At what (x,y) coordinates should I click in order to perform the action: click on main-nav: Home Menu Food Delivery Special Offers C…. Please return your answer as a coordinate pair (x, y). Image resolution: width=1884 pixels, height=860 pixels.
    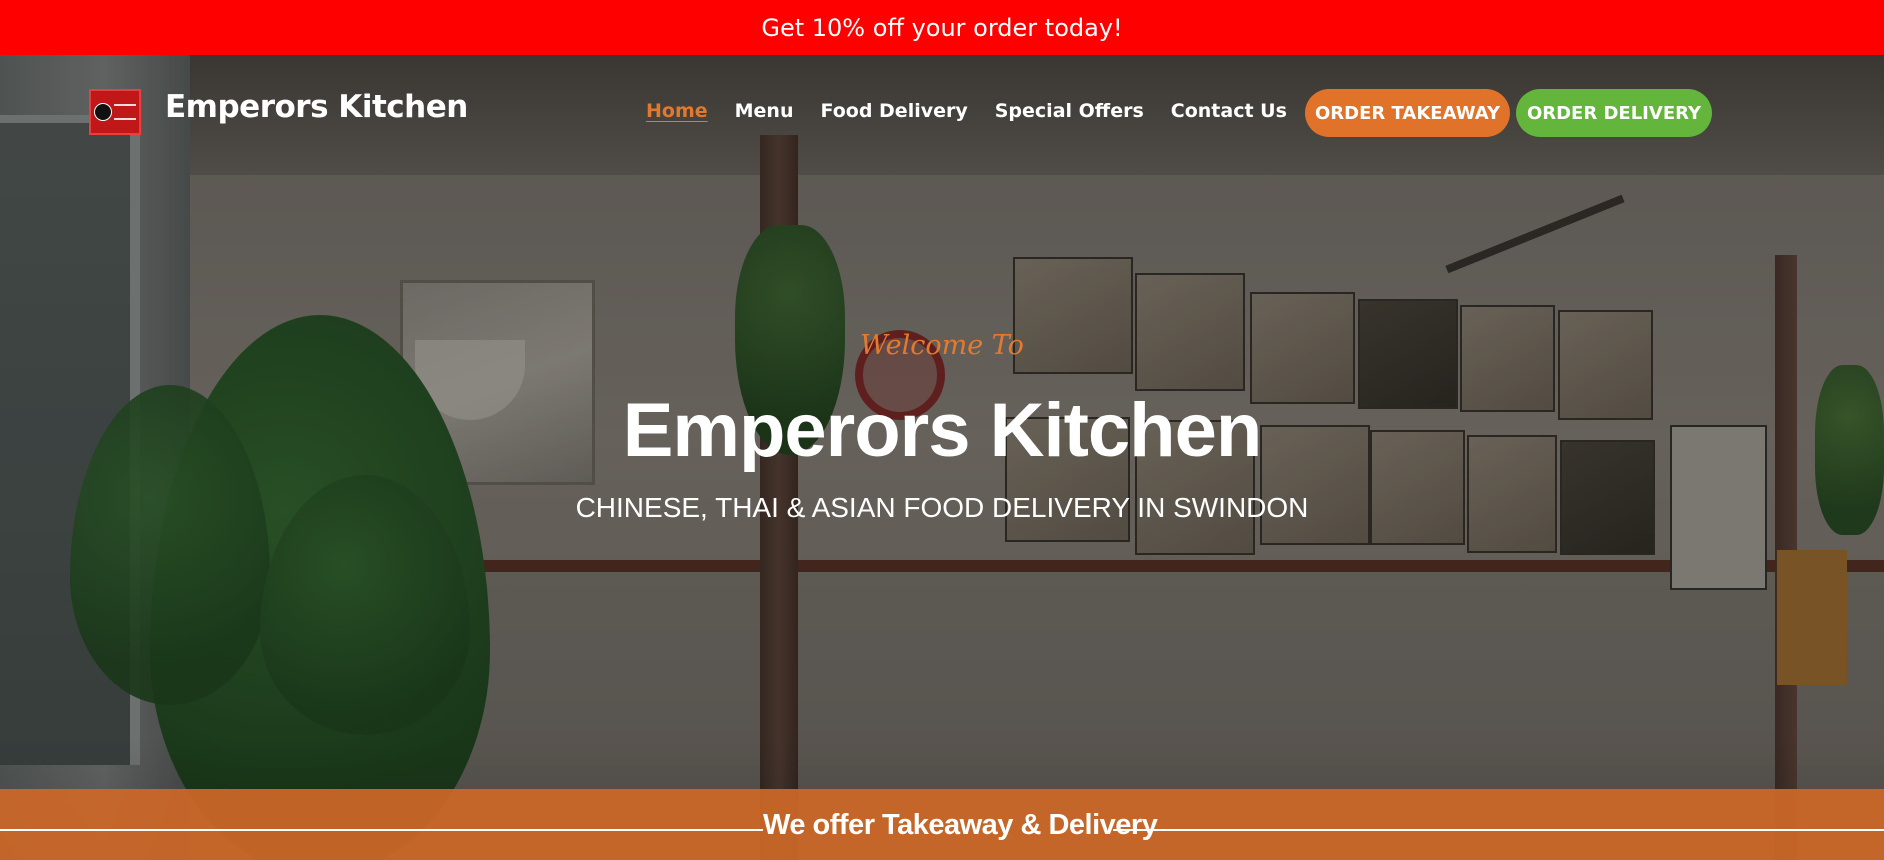
    Looking at the image, I should click on (980, 115).